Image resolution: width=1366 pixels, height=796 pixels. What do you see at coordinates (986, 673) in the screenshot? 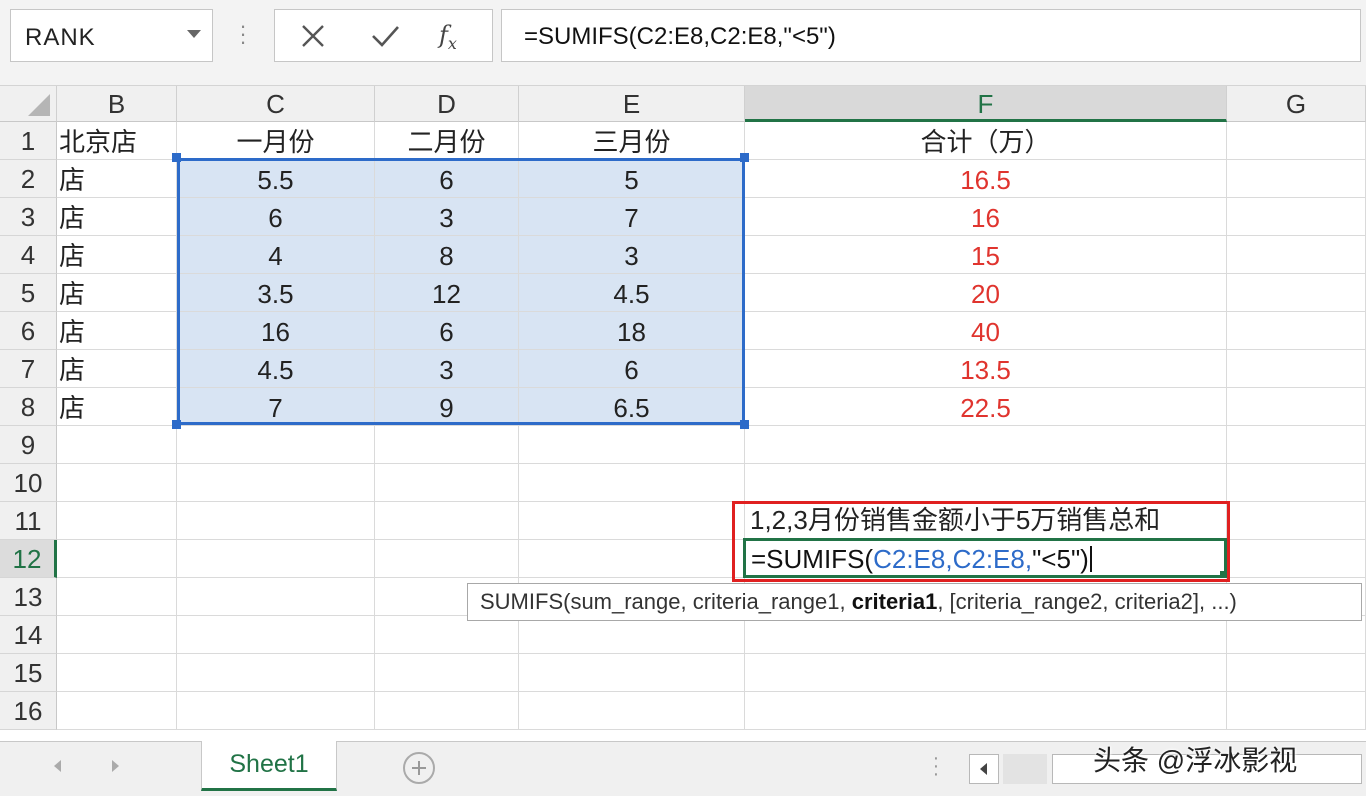
I see `cell-f15` at bounding box center [986, 673].